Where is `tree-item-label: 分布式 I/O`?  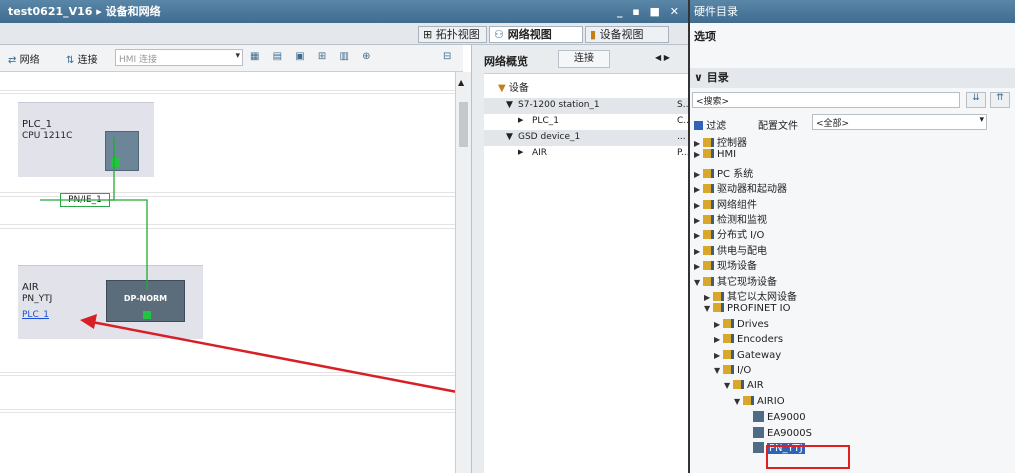 tree-item-label: 分布式 I/O is located at coordinates (741, 236).